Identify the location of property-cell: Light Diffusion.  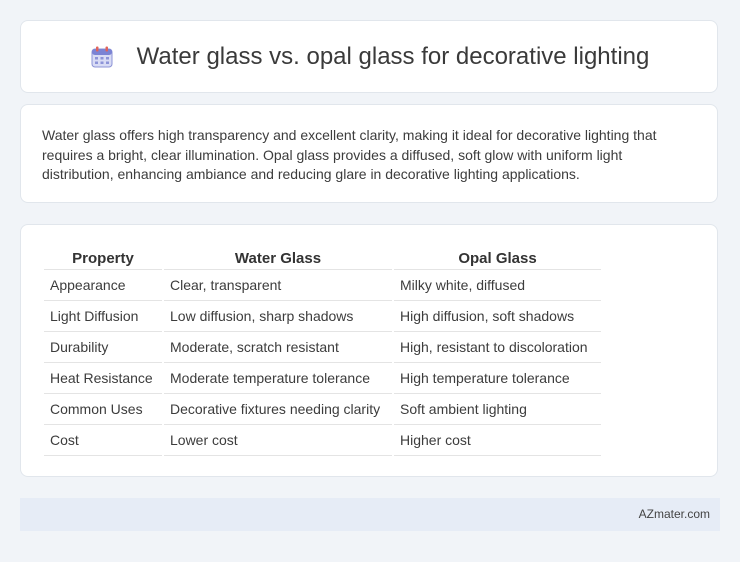
(103, 316).